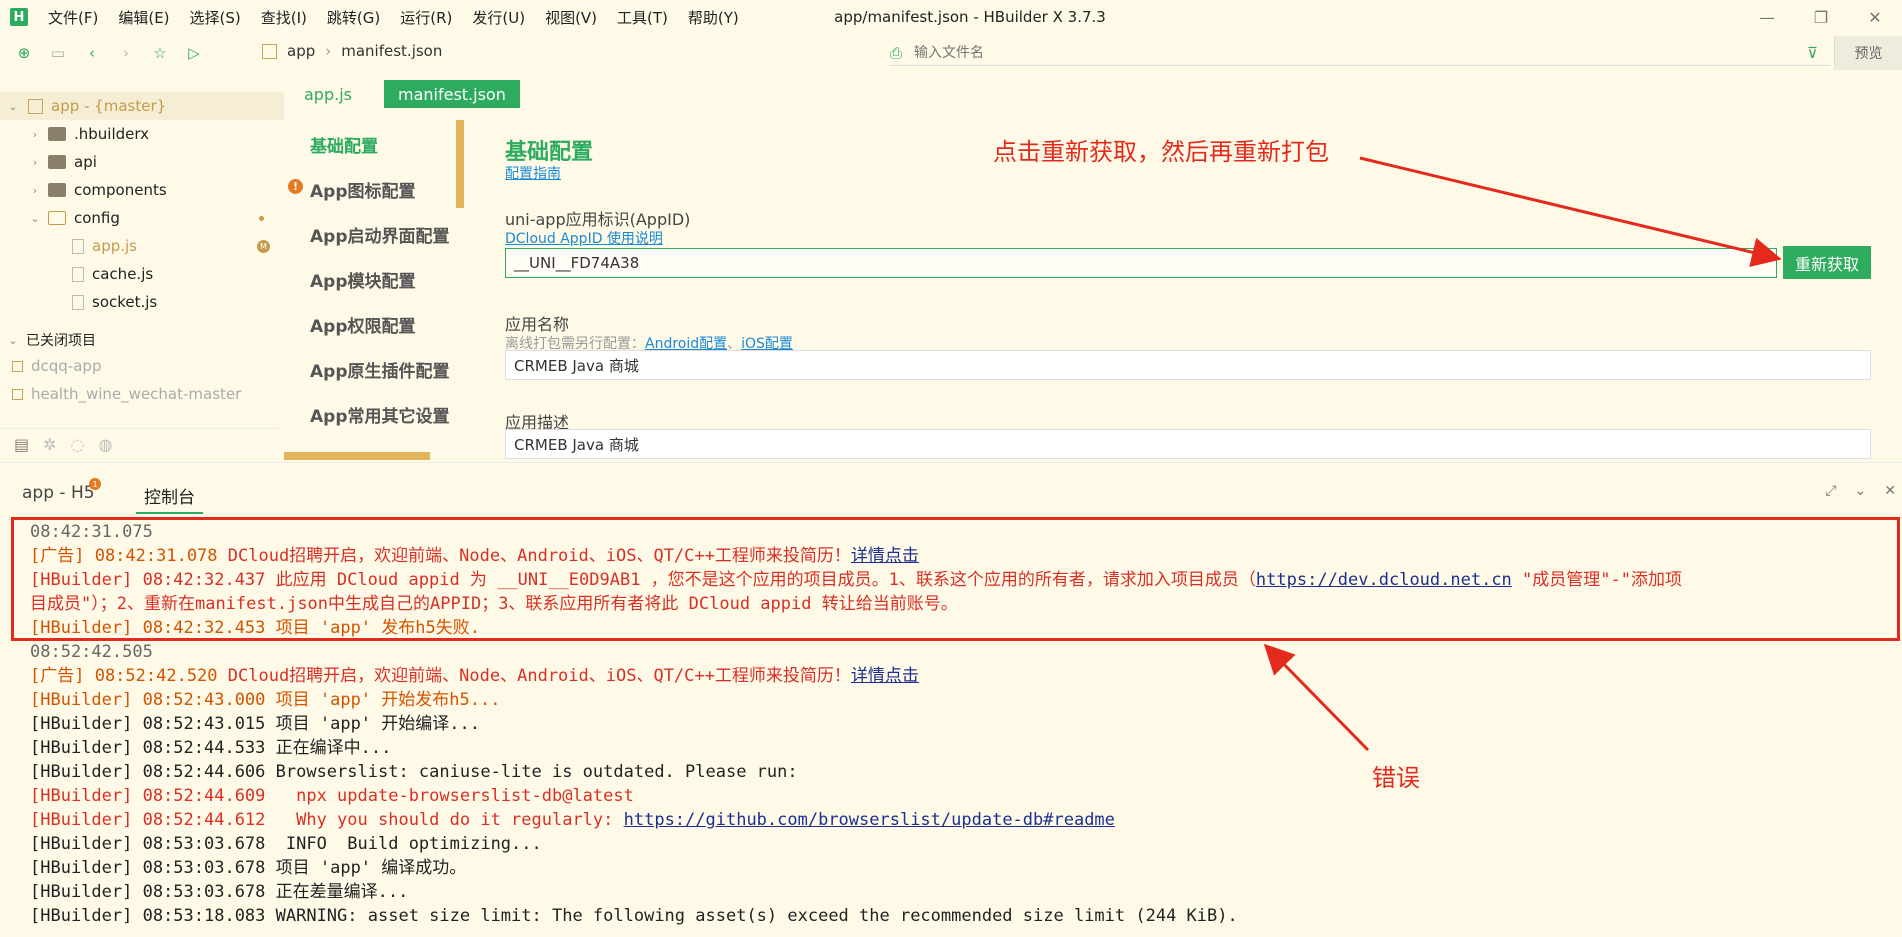 This screenshot has height=937, width=1902. What do you see at coordinates (57, 134) in the screenshot?
I see `folder-icon` at bounding box center [57, 134].